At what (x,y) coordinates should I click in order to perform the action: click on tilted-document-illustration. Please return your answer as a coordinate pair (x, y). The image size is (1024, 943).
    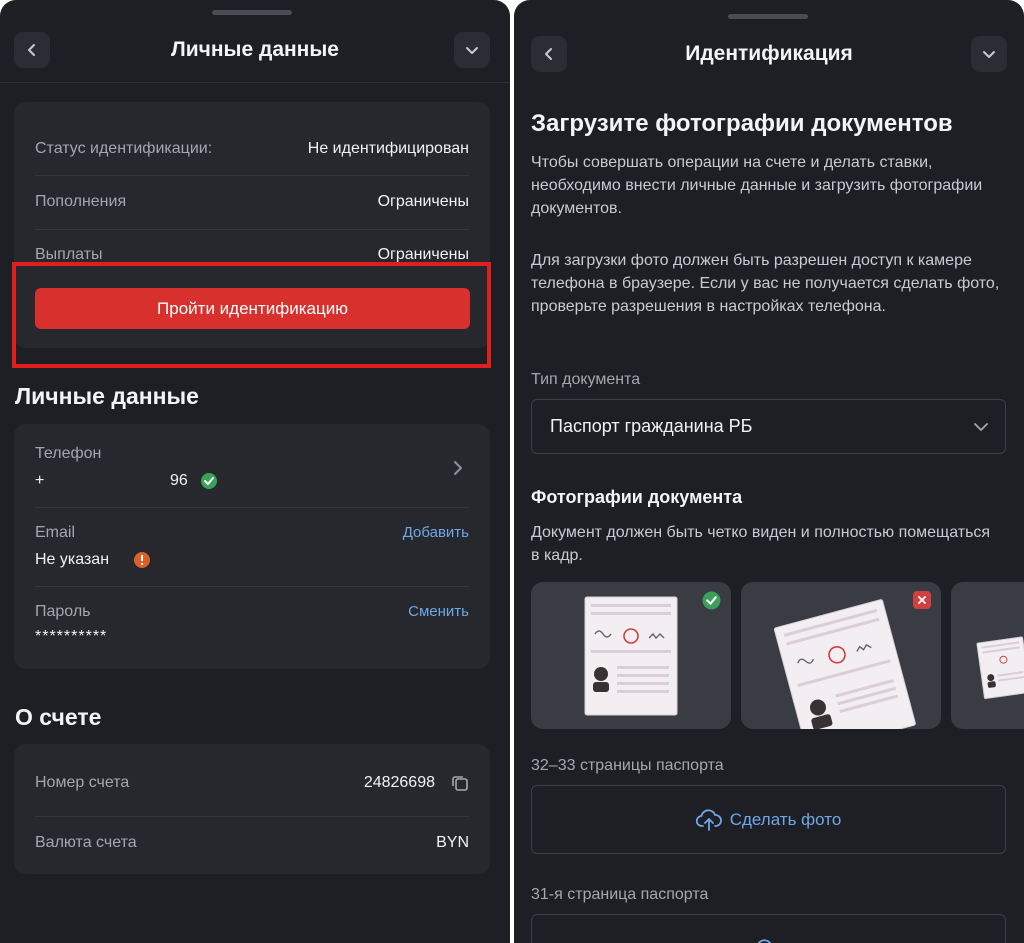
    Looking at the image, I should click on (844, 664).